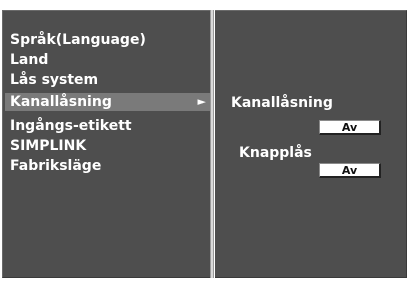 The height and width of the screenshot is (283, 408). Describe the element at coordinates (350, 170) in the screenshot. I see `key-lock-value-box: Av` at that location.